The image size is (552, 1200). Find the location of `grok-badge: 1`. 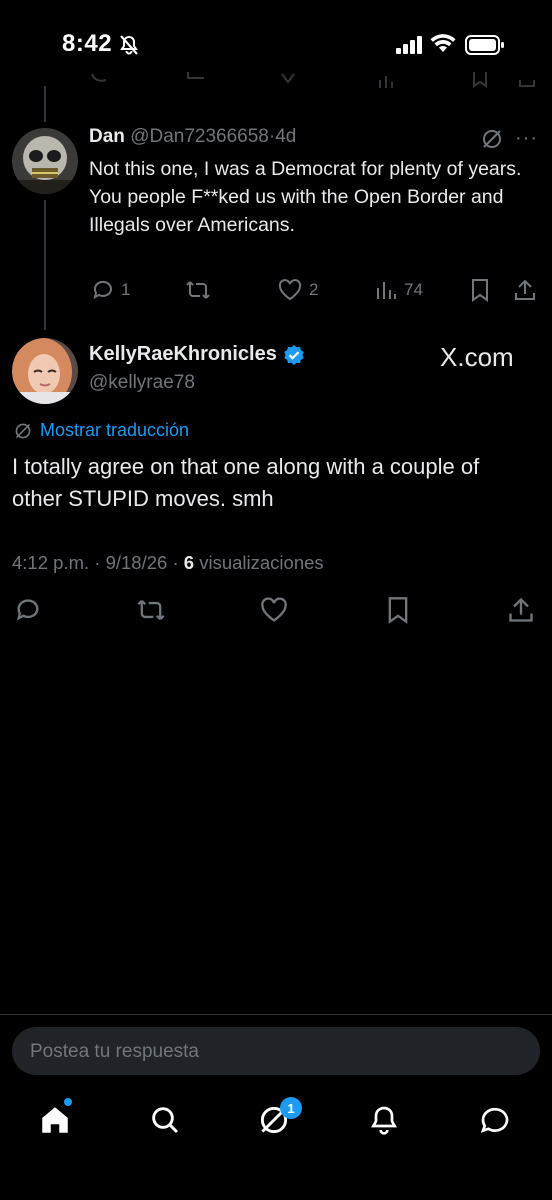

grok-badge: 1 is located at coordinates (291, 1108).